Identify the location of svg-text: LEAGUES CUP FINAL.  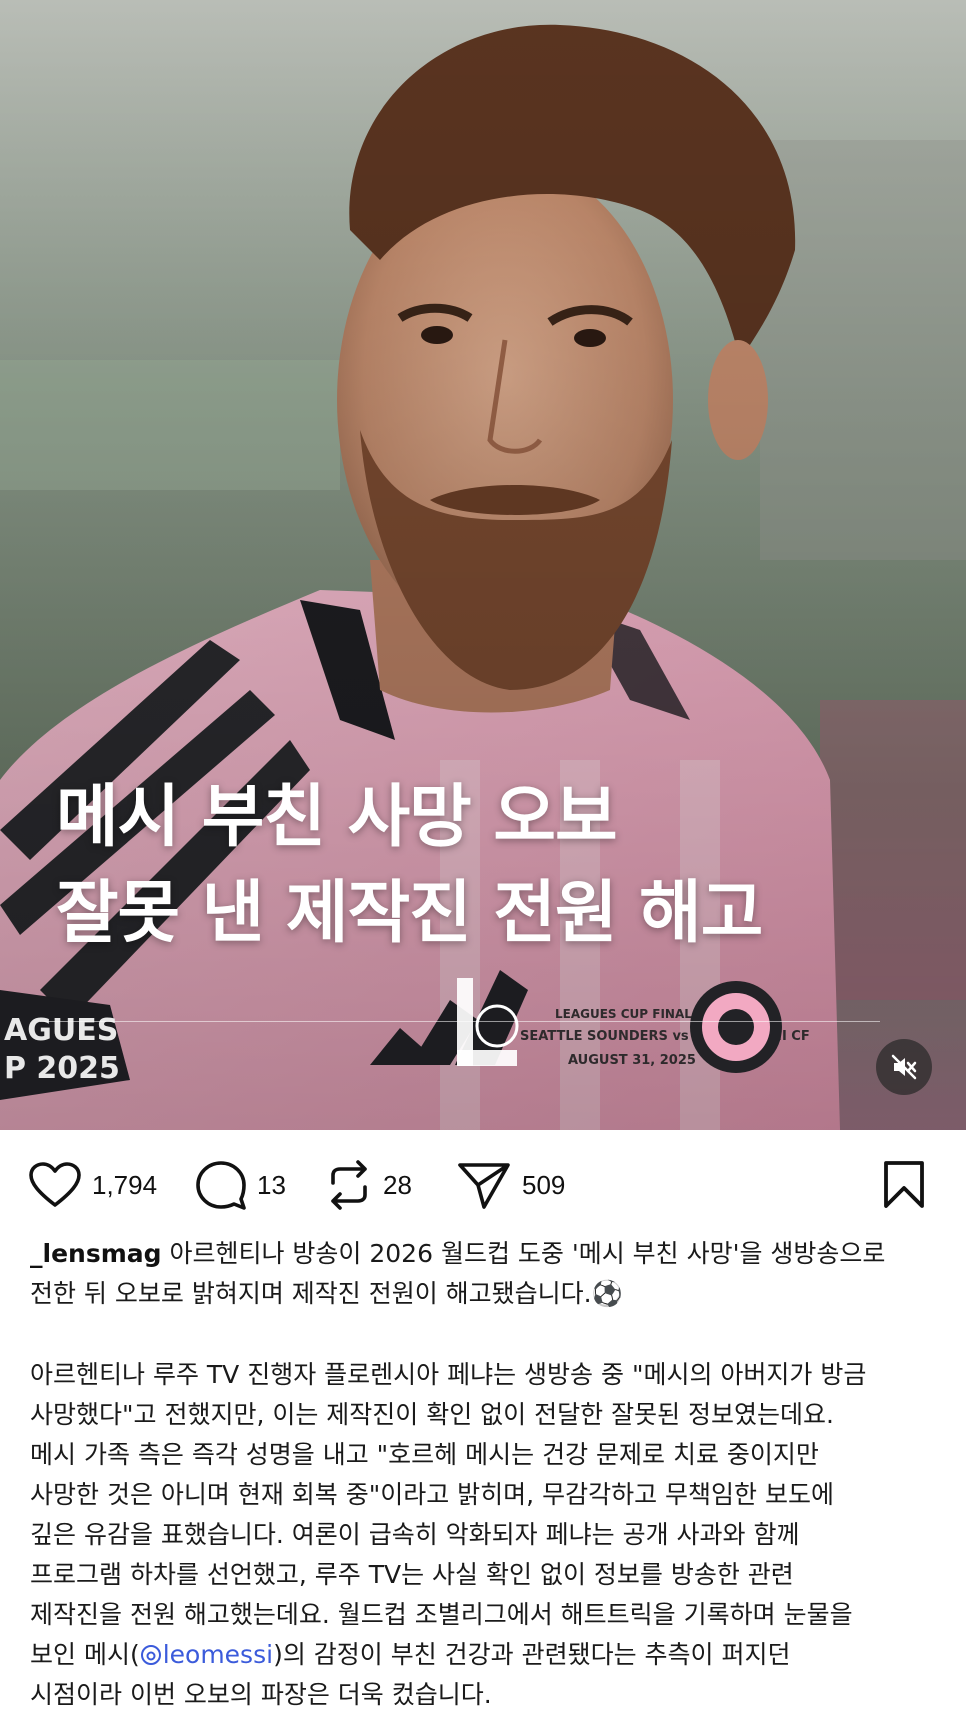
(623, 1014).